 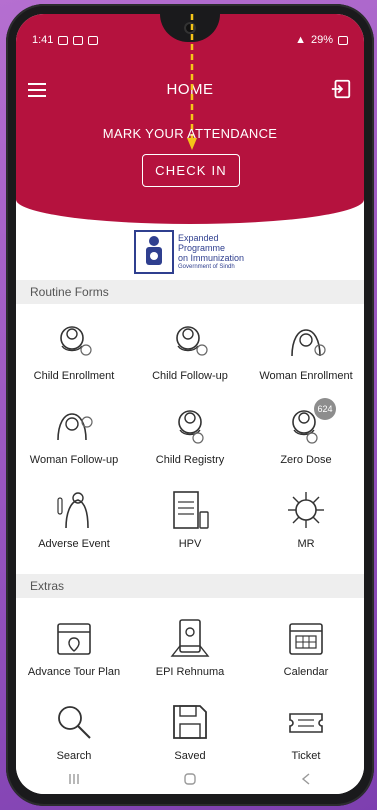 I want to click on adverse-event-icon, so click(x=73, y=510).